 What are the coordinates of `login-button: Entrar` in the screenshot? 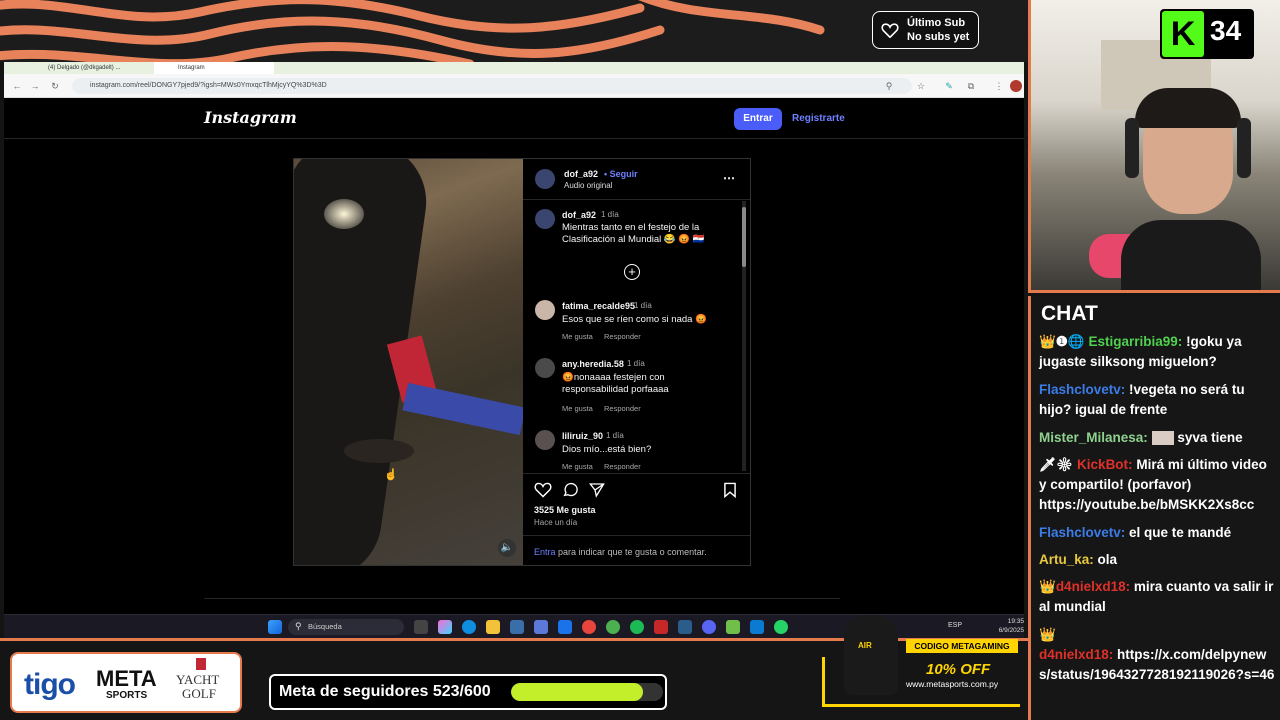 It's located at (758, 119).